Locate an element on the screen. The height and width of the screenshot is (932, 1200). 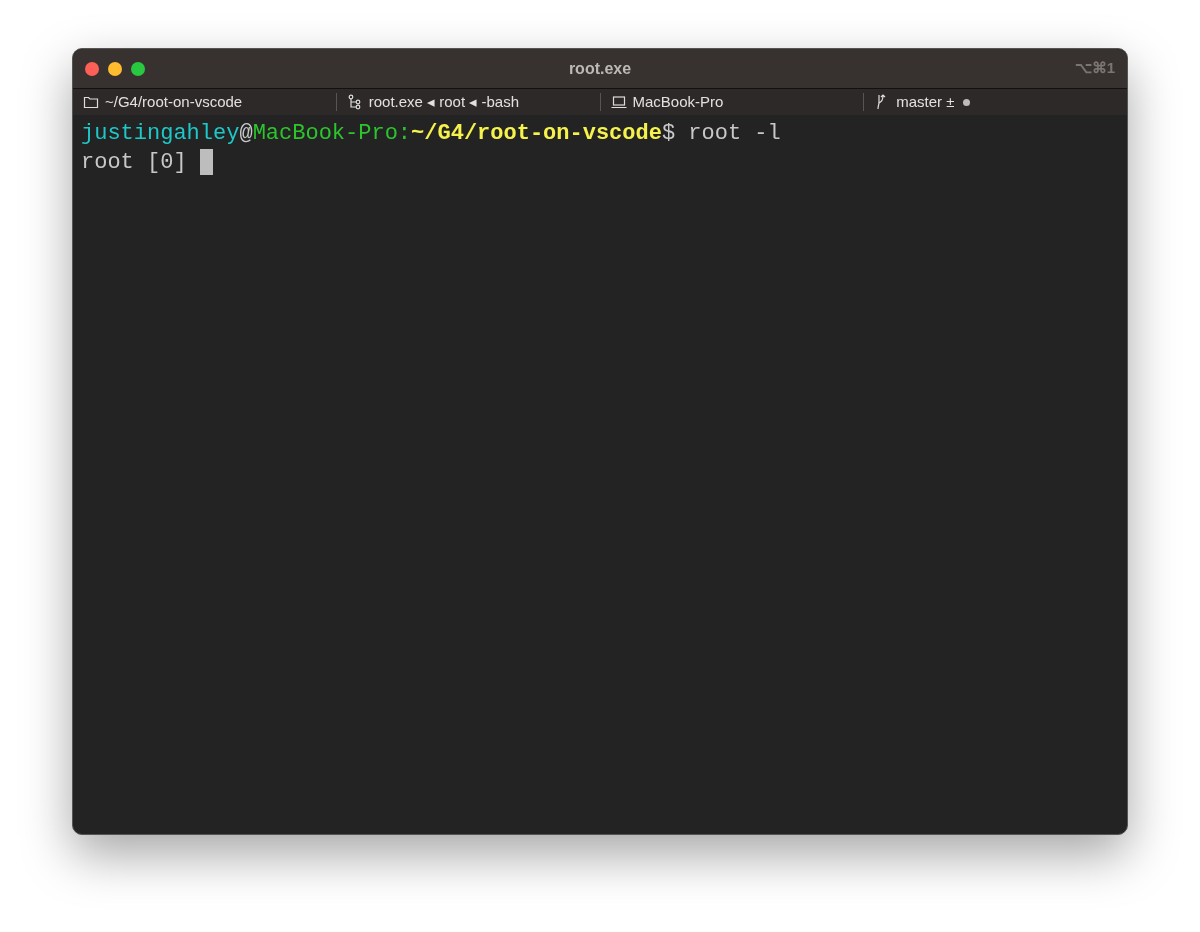
minimize-button is located at coordinates (115, 68).